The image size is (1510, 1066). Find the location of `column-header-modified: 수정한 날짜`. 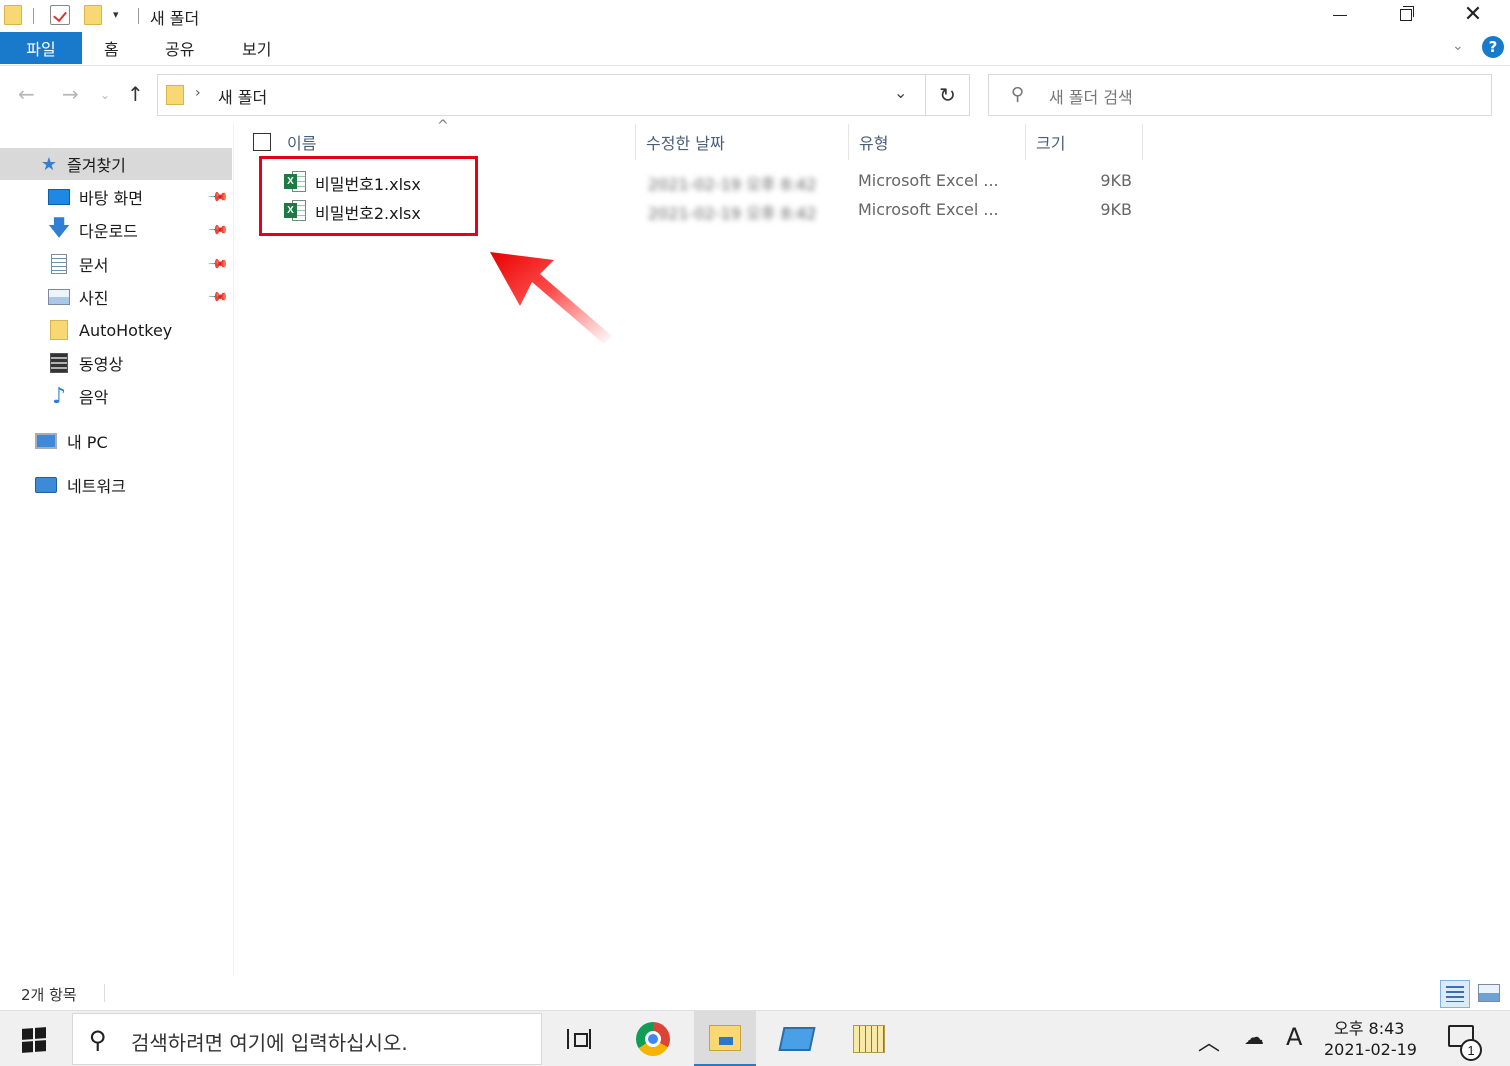

column-header-modified: 수정한 날짜 is located at coordinates (685, 142).